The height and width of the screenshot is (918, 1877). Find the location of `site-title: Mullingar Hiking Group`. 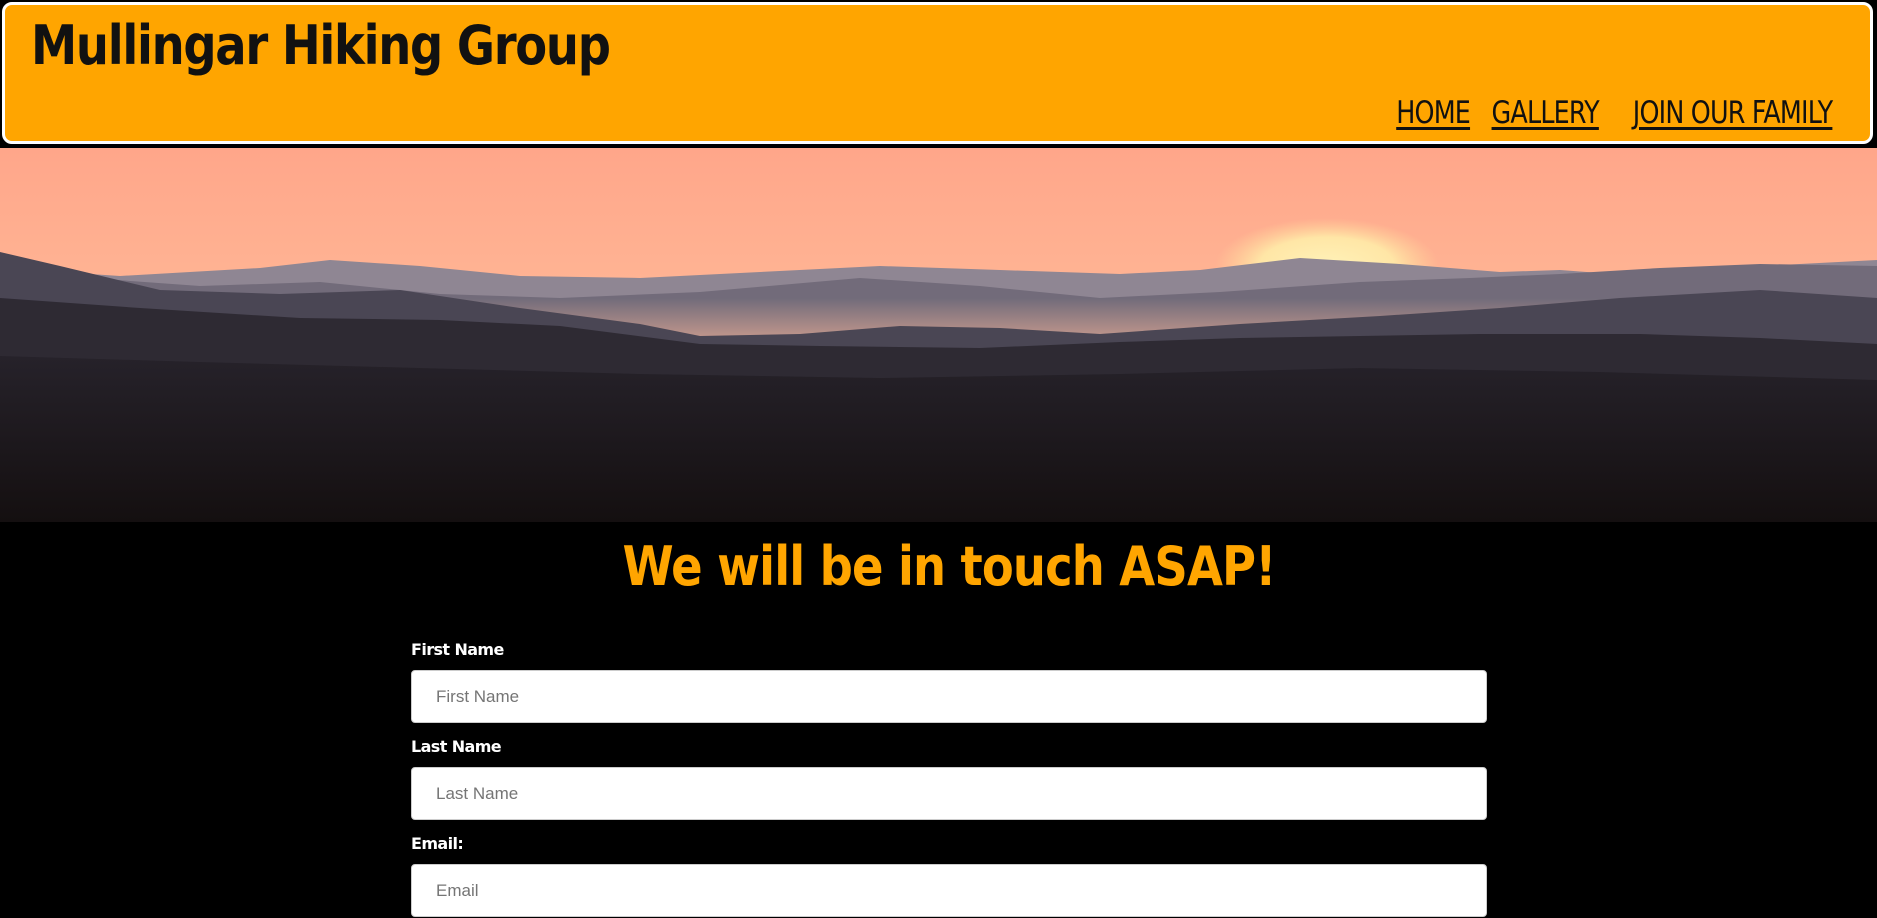

site-title: Mullingar Hiking Group is located at coordinates (321, 45).